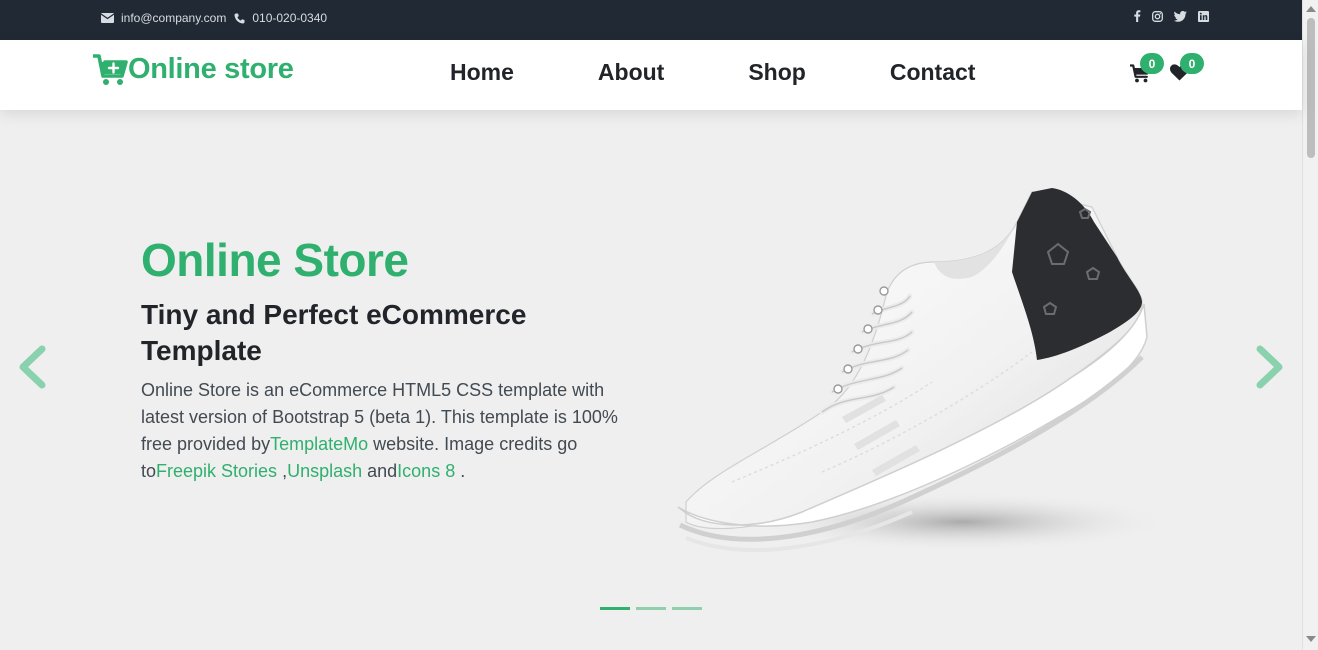  What do you see at coordinates (426, 471) in the screenshot?
I see `icons8-link: Icons 8` at bounding box center [426, 471].